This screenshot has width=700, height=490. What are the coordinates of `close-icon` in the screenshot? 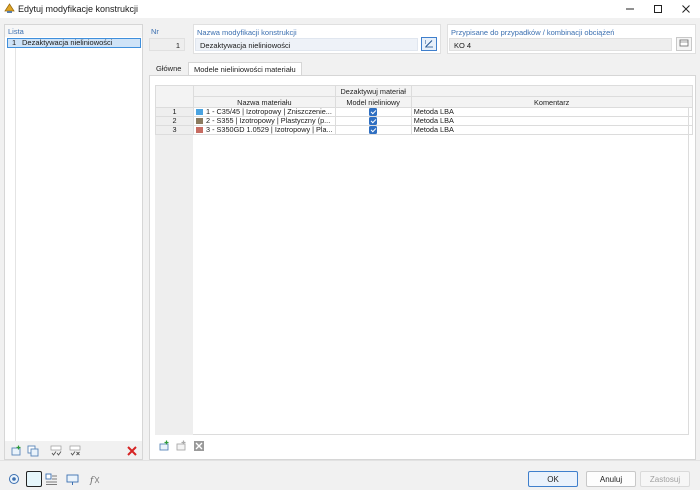 It's located at (686, 9).